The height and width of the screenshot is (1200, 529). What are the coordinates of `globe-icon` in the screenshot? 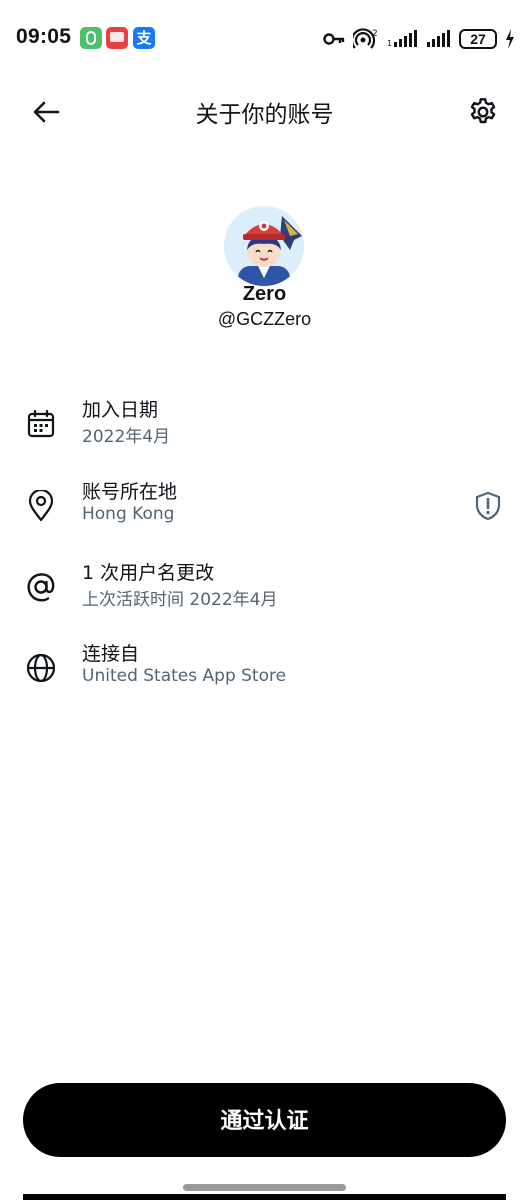 It's located at (41, 668).